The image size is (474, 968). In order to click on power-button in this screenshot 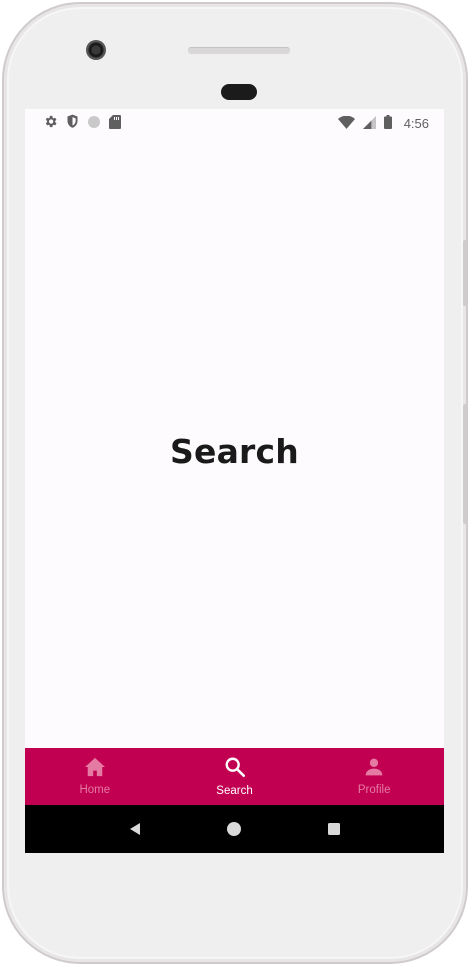, I will do `click(465, 273)`.